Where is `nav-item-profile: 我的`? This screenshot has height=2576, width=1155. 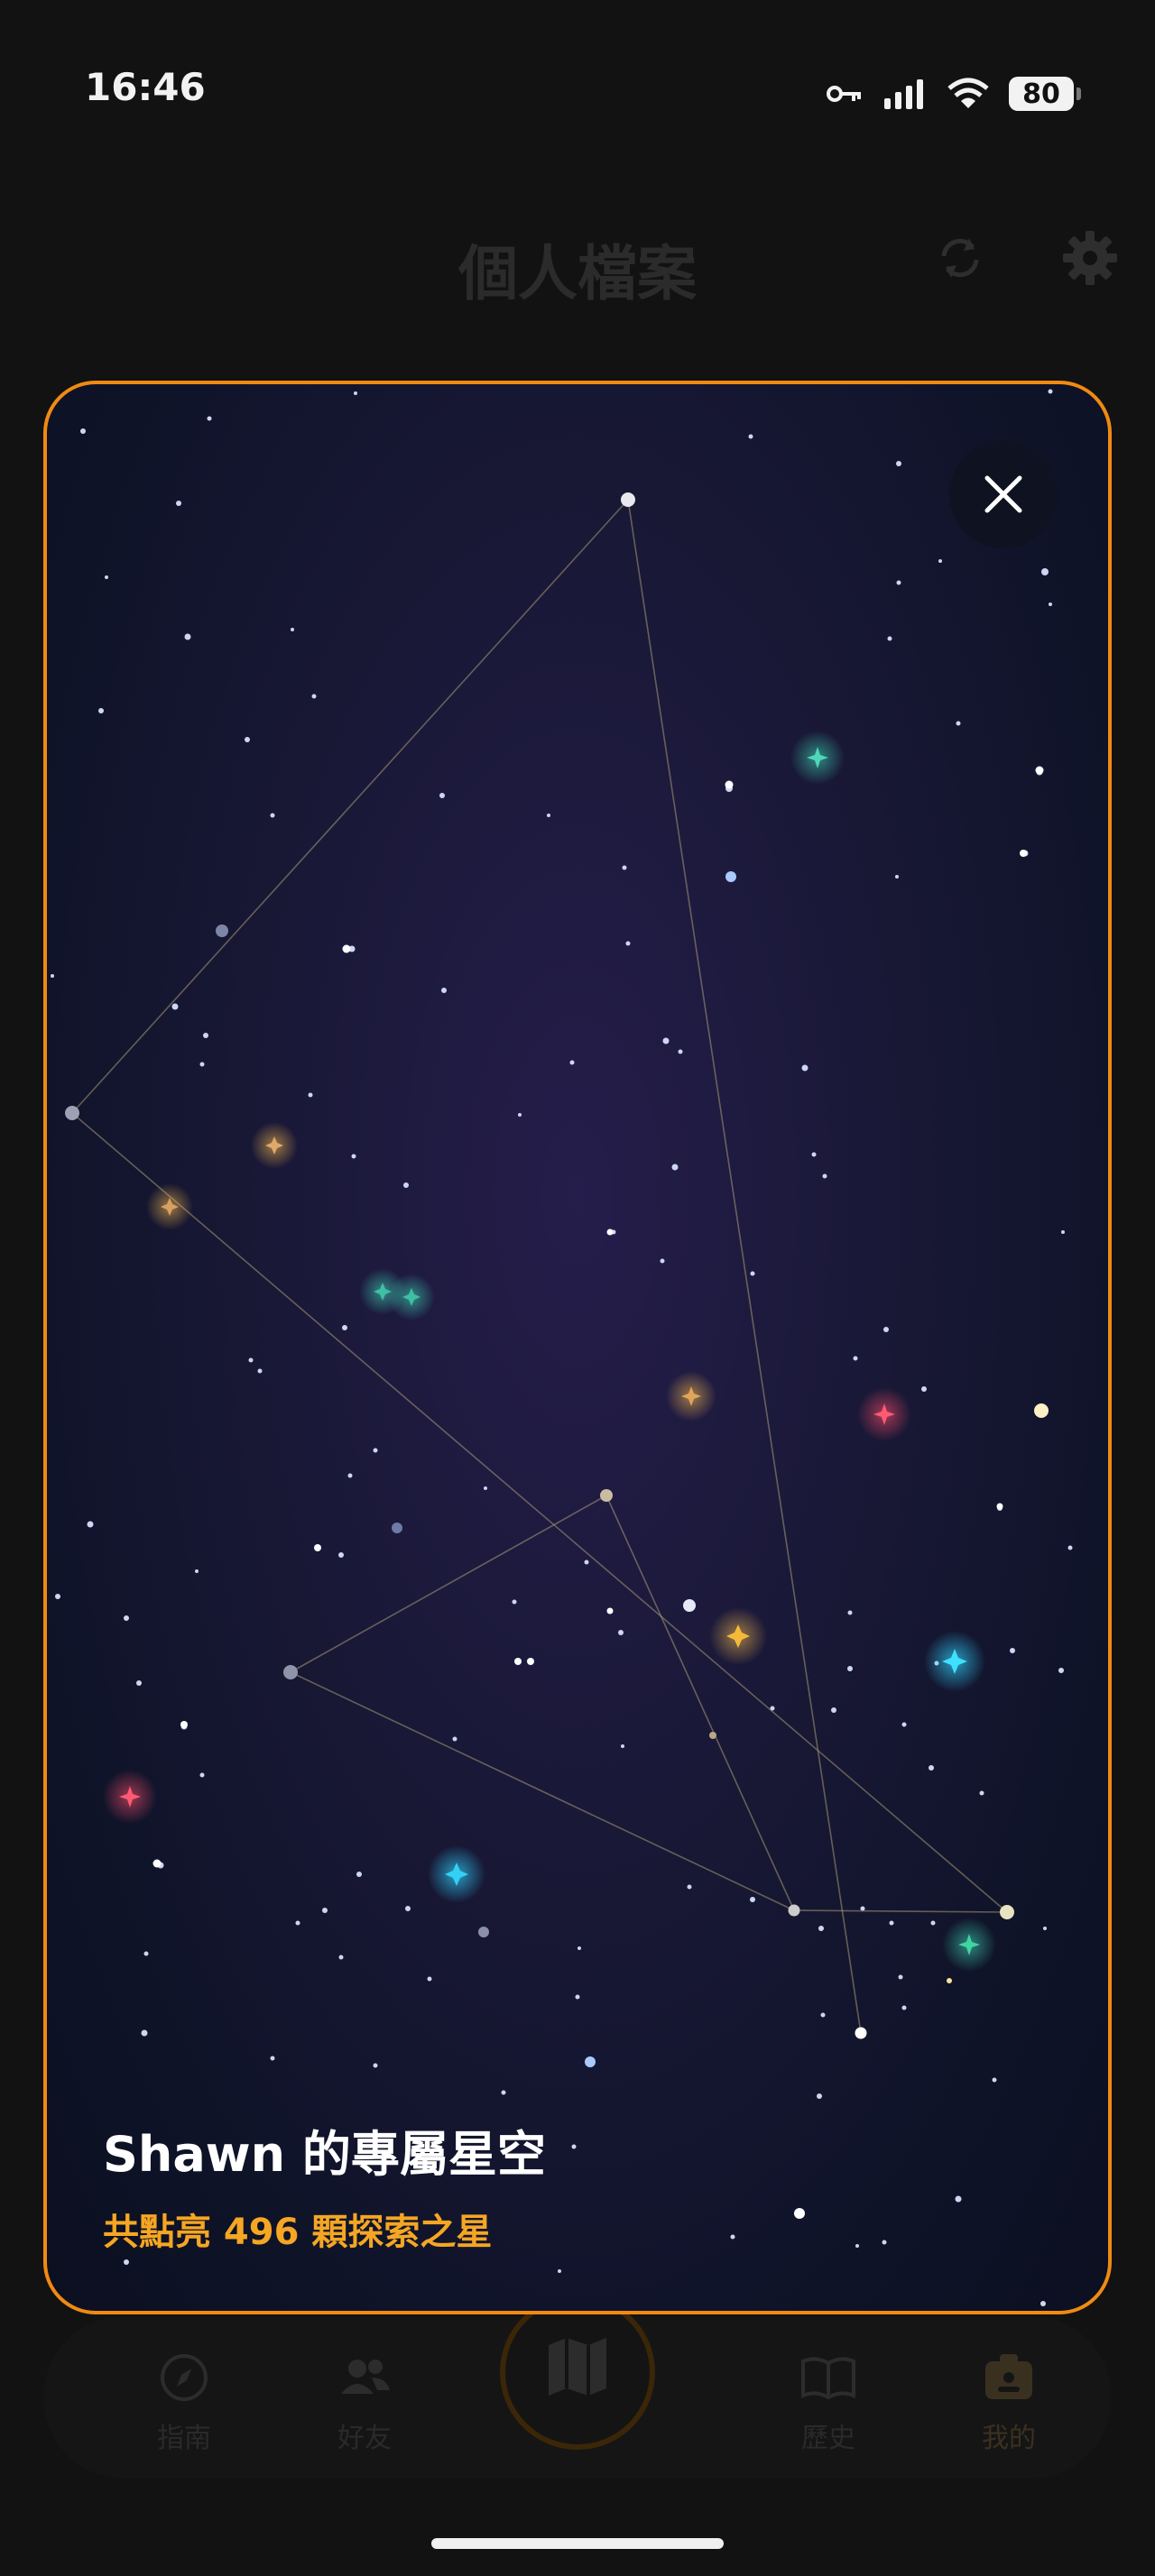
nav-item-profile: 我的 is located at coordinates (1009, 2403).